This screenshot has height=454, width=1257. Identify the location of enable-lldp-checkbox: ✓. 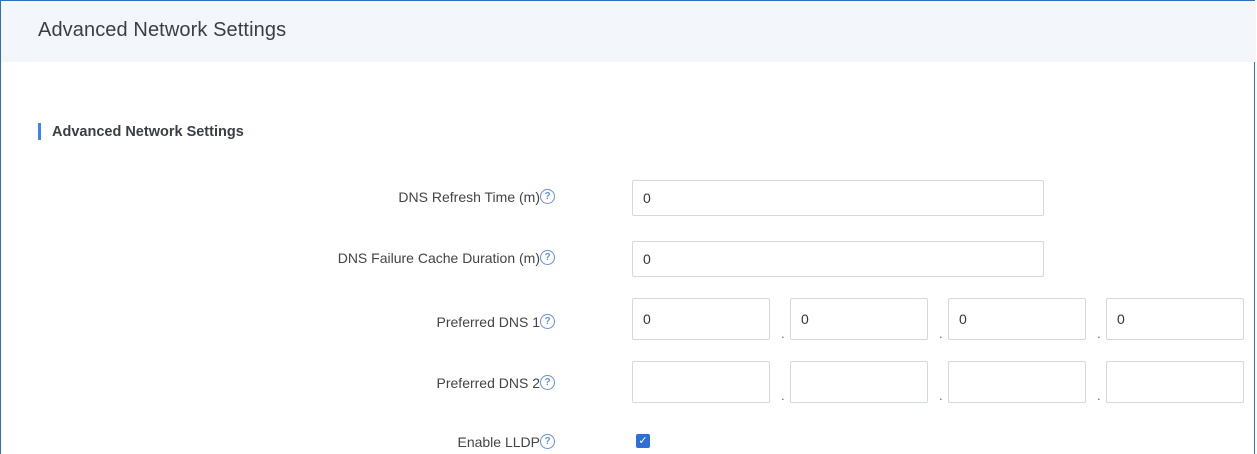
(643, 441).